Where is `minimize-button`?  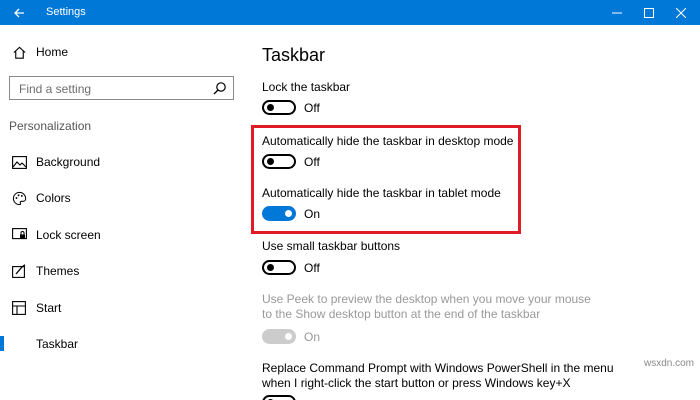
minimize-button is located at coordinates (617, 12).